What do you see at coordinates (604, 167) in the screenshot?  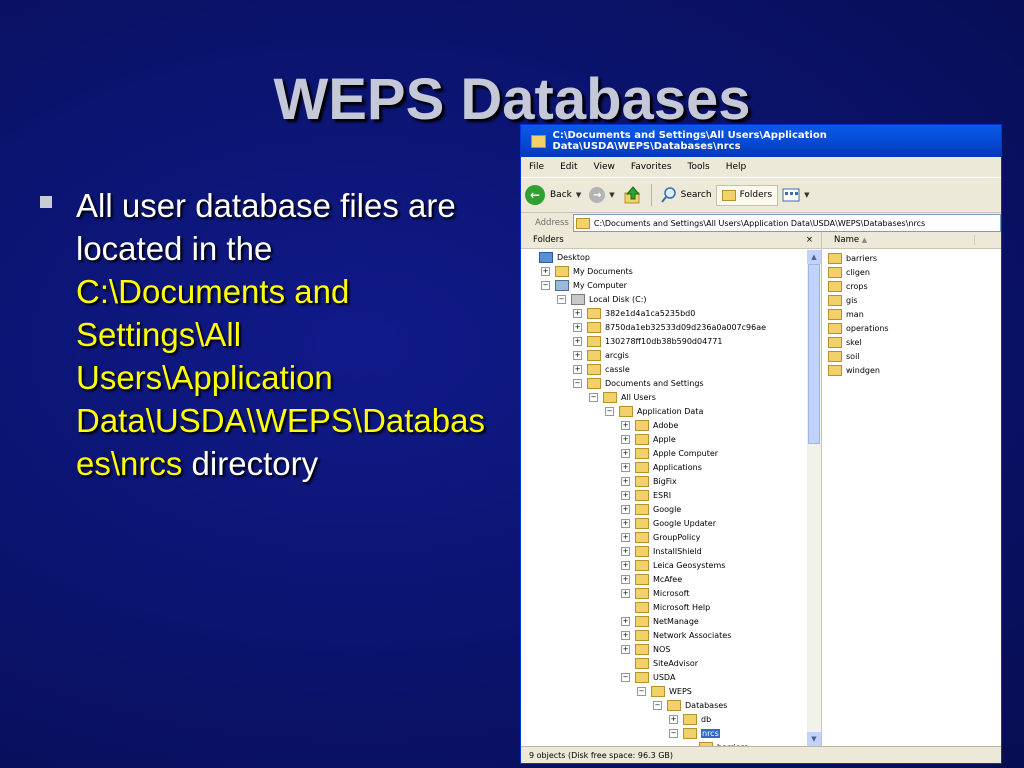 I see `menu-view: View` at bounding box center [604, 167].